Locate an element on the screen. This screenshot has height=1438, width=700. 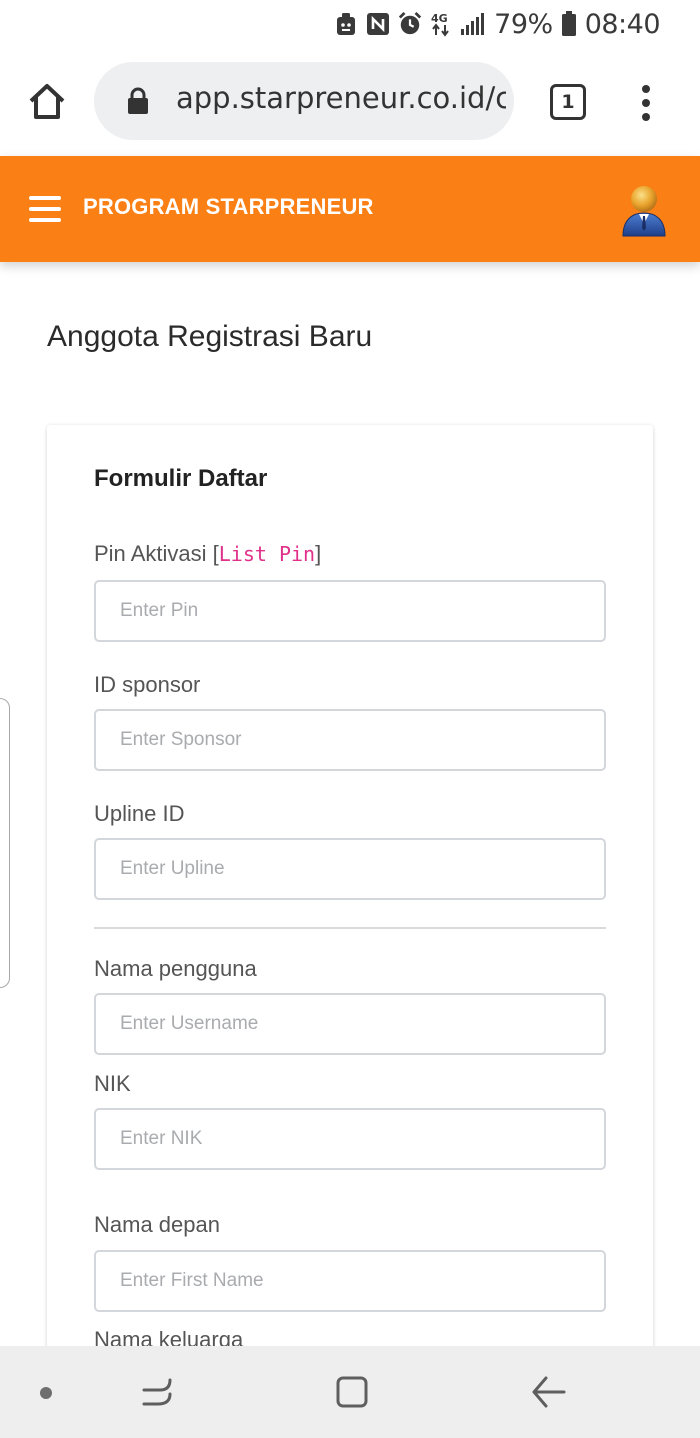
nik-label: NIK is located at coordinates (112, 1083).